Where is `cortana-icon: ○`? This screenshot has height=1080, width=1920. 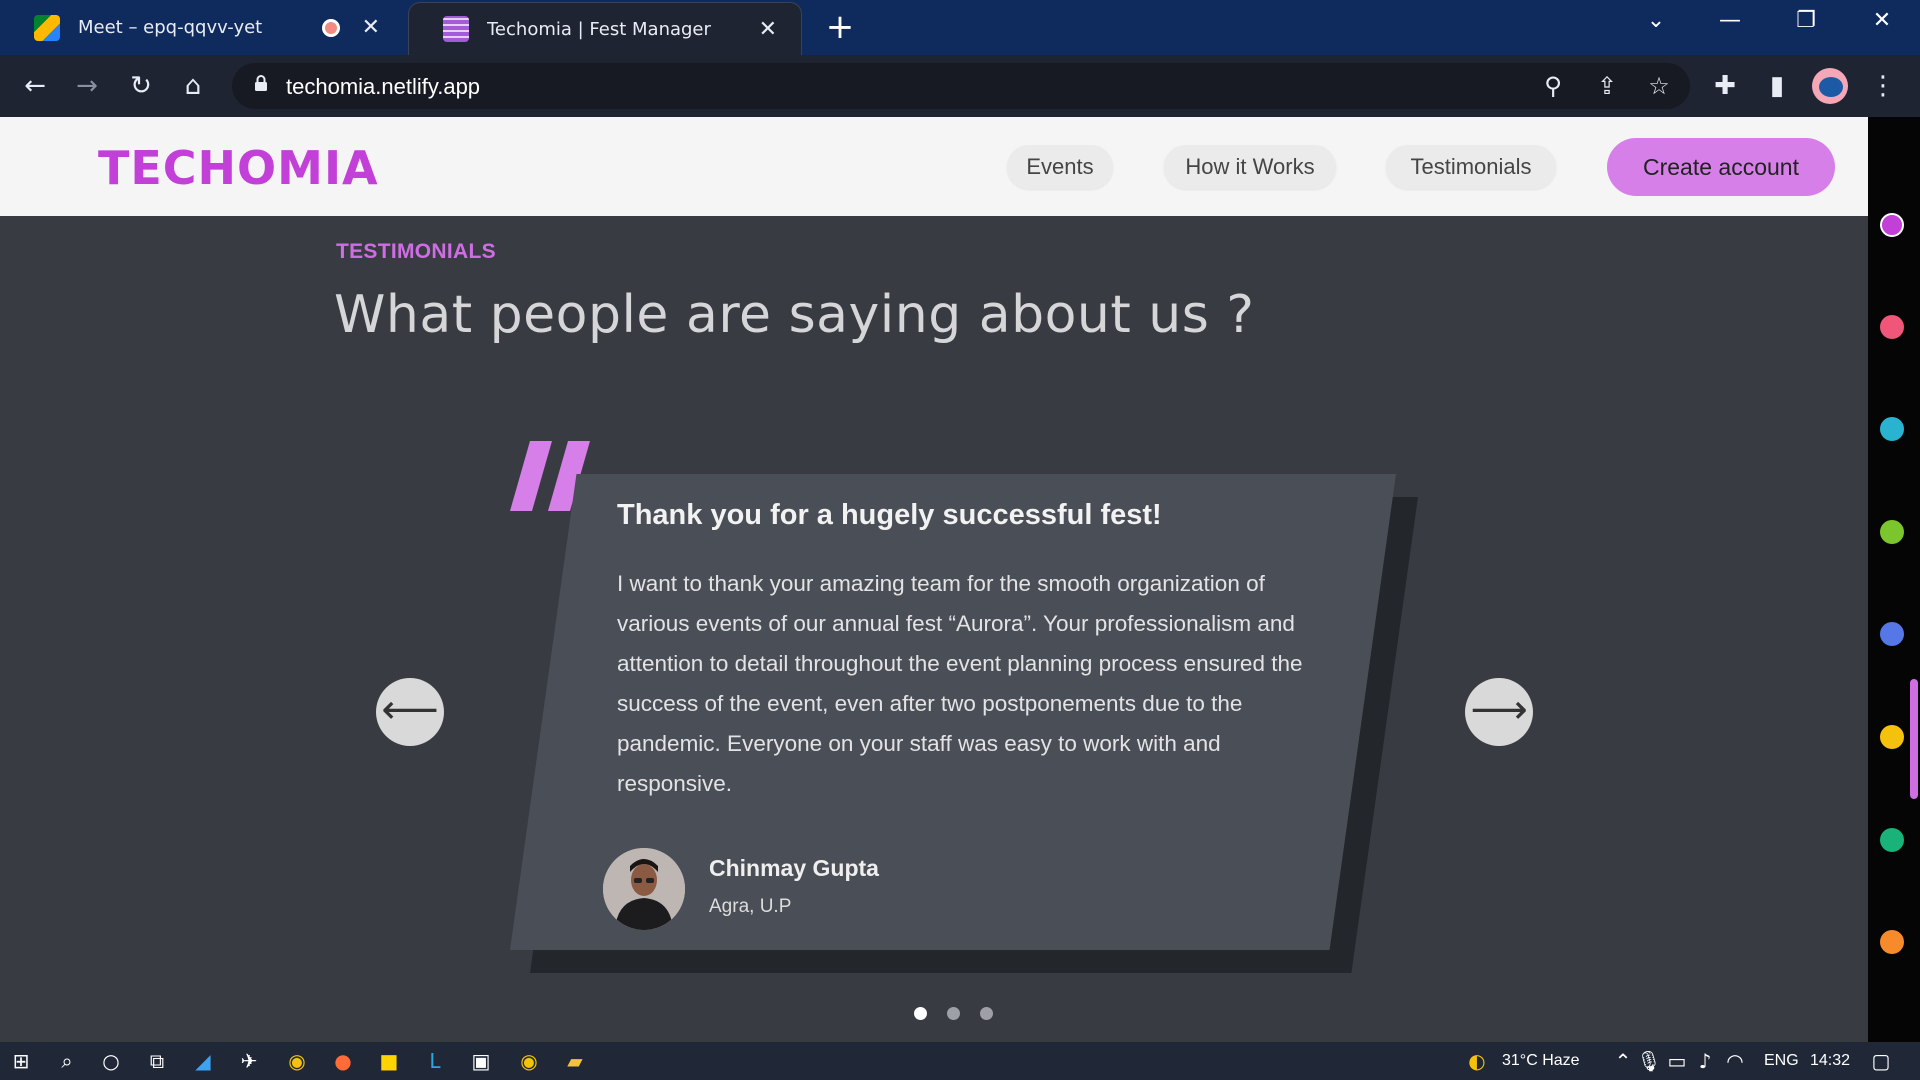
cortana-icon: ○ is located at coordinates (111, 1061).